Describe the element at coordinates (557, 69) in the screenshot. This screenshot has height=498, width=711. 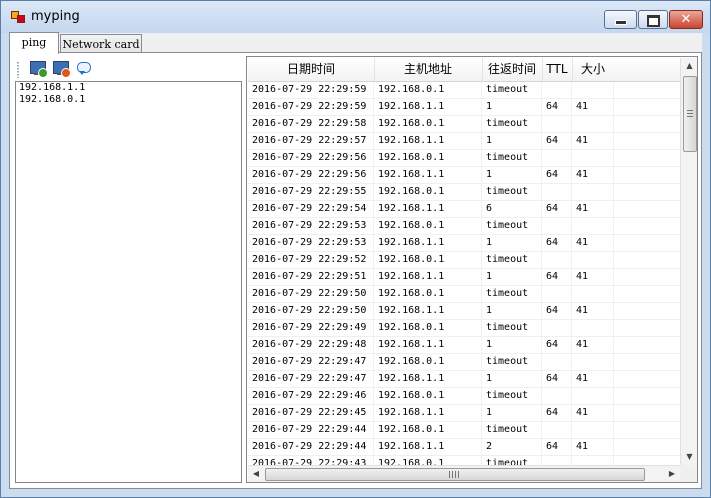
I see `column-header-ttl: TTL` at that location.